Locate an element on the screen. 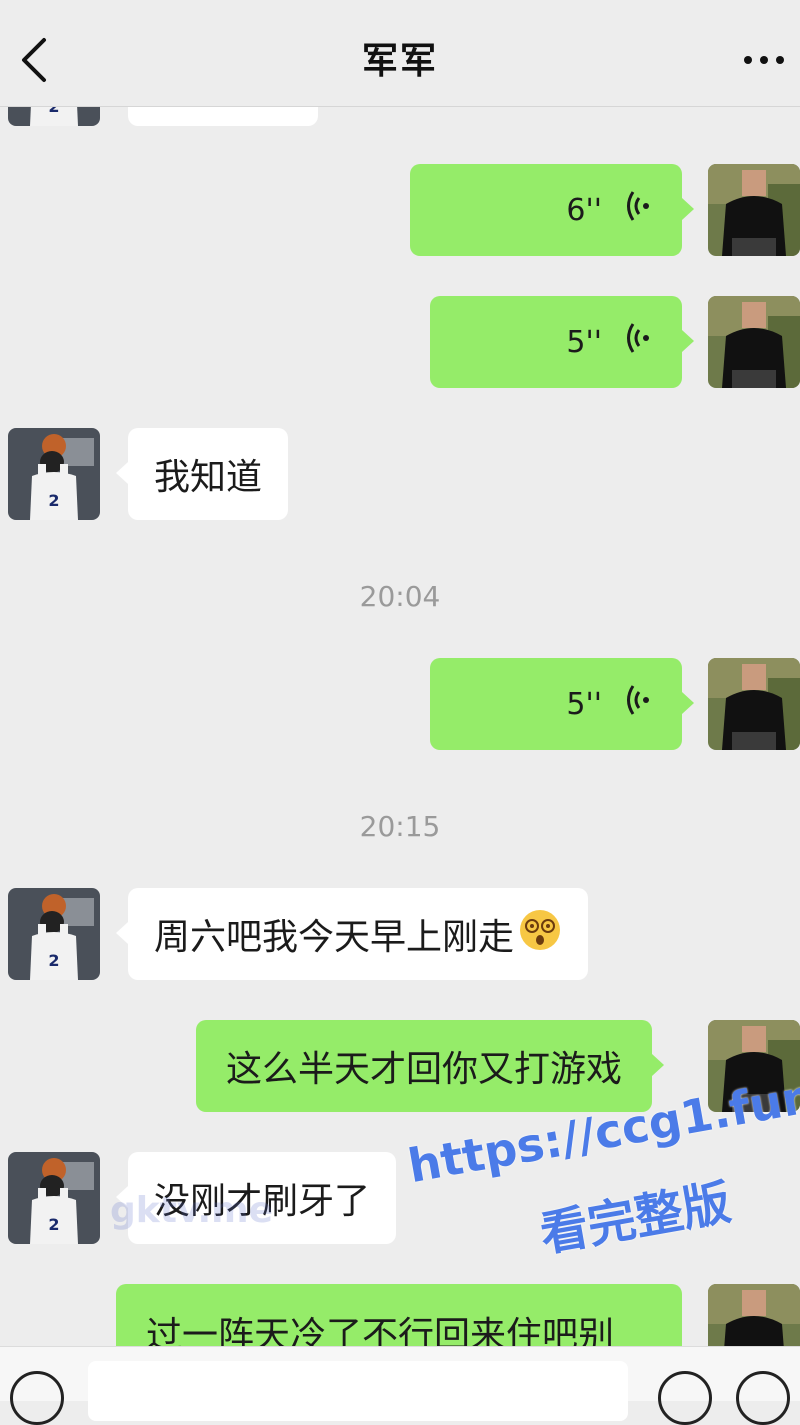 This screenshot has height=1425, width=800. plus-icon is located at coordinates (763, 1398).